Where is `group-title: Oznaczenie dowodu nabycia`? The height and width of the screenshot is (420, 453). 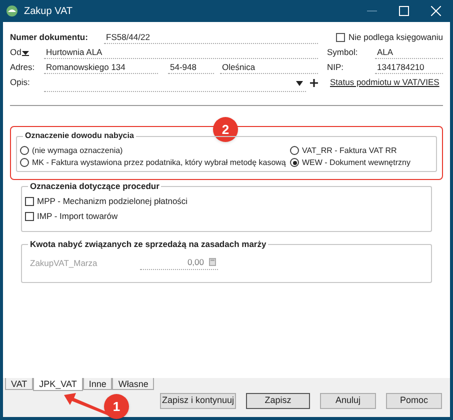
group-title: Oznaczenie dowodu nabycia is located at coordinates (79, 136).